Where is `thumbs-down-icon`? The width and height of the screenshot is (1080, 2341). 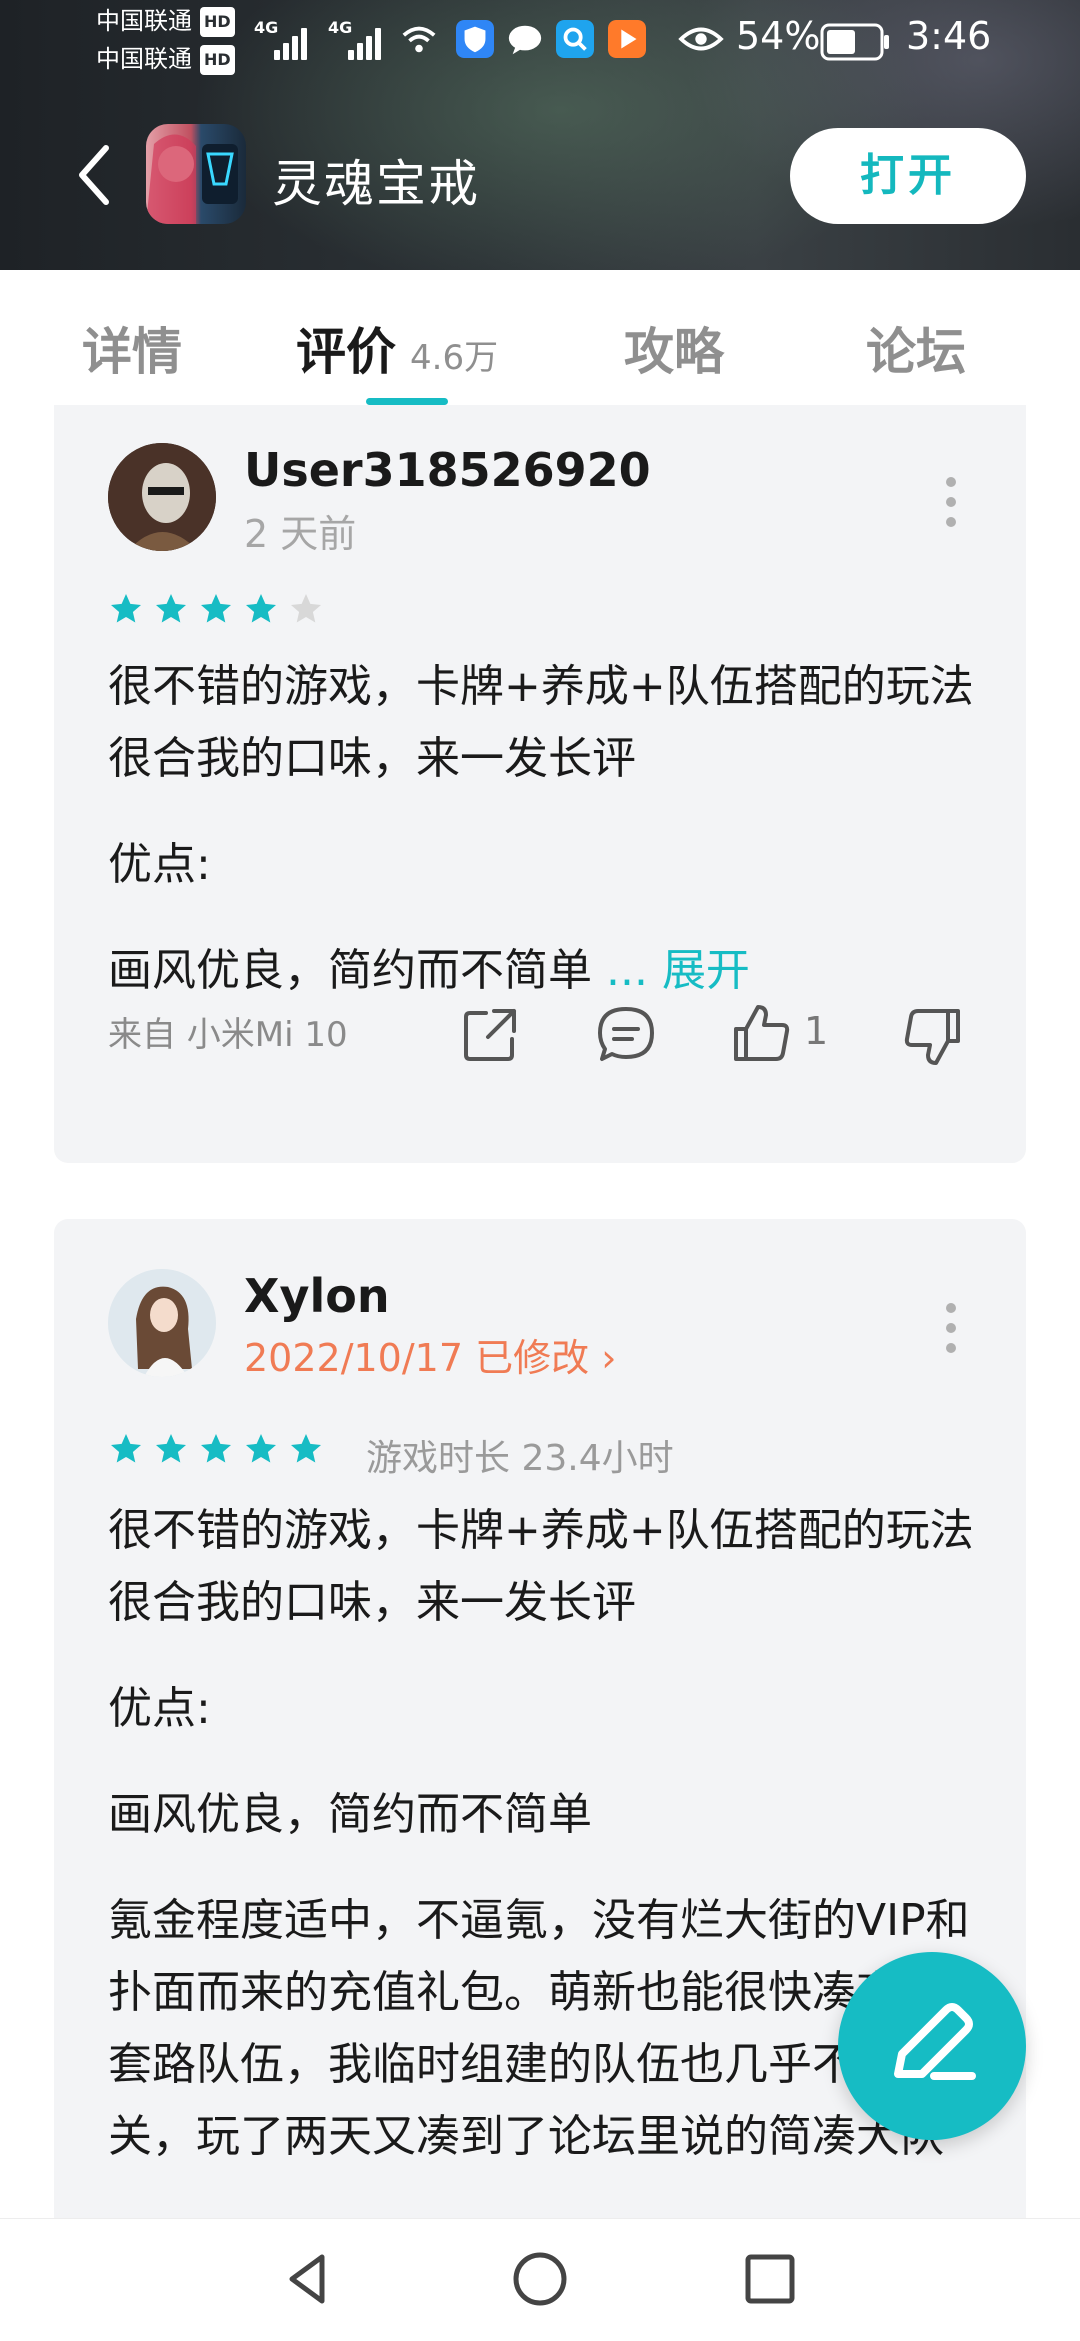
thumbs-down-icon is located at coordinates (932, 1037).